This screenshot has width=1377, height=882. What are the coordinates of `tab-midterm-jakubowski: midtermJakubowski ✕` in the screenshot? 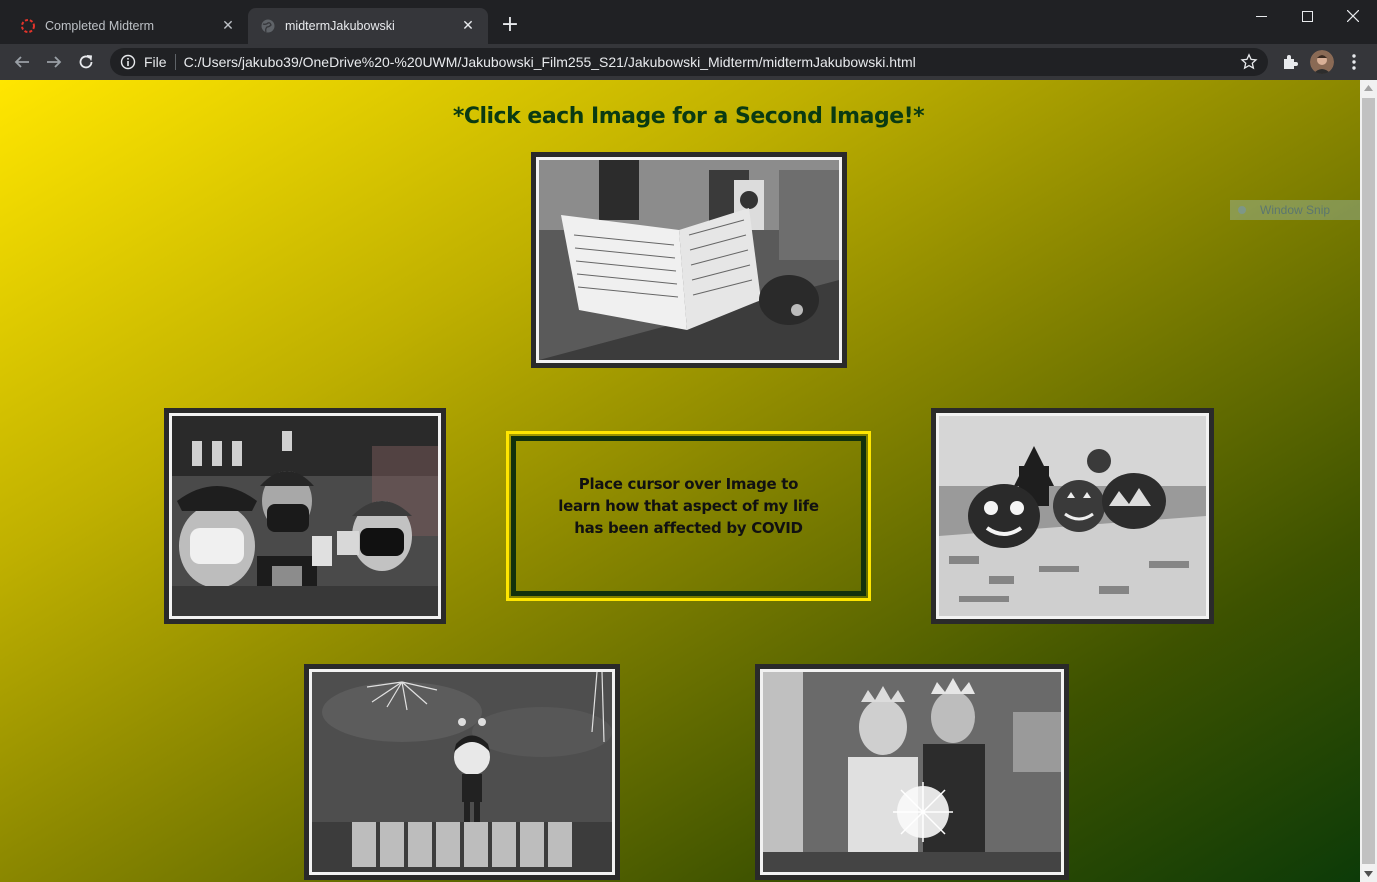 It's located at (368, 26).